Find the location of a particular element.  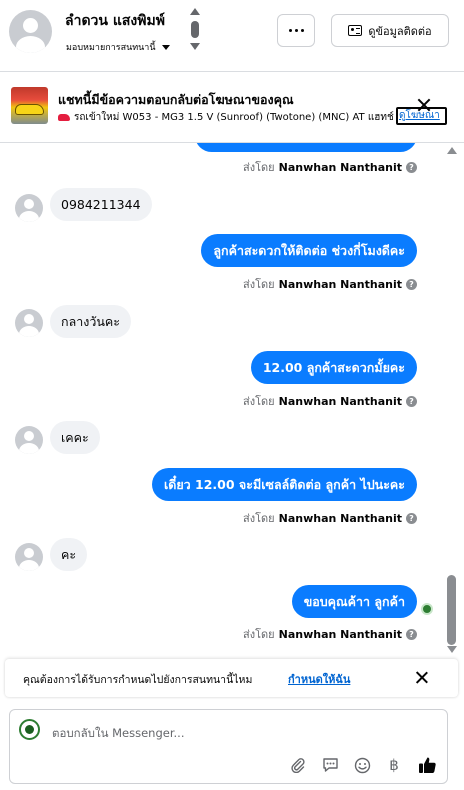

ad-banner-title: แชทนี้มีข้อความตอบกลับต่อโฆษณาของคุณ is located at coordinates (176, 99).